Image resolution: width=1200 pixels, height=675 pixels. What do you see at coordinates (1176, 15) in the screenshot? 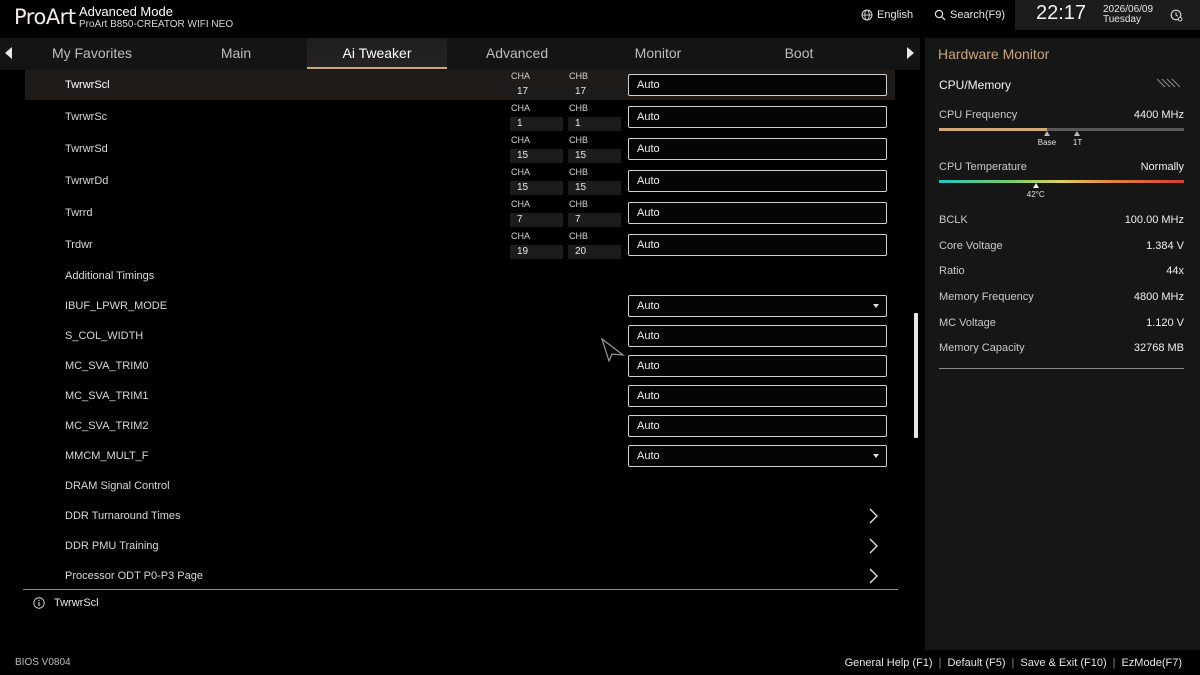
I see `clock-settings-icon` at bounding box center [1176, 15].